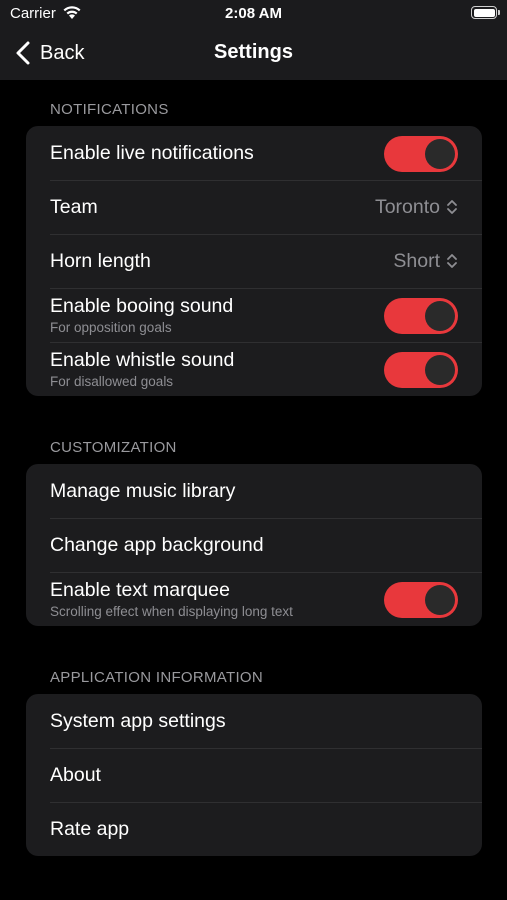 The width and height of the screenshot is (507, 900). What do you see at coordinates (74, 206) in the screenshot?
I see `row-label: Team` at bounding box center [74, 206].